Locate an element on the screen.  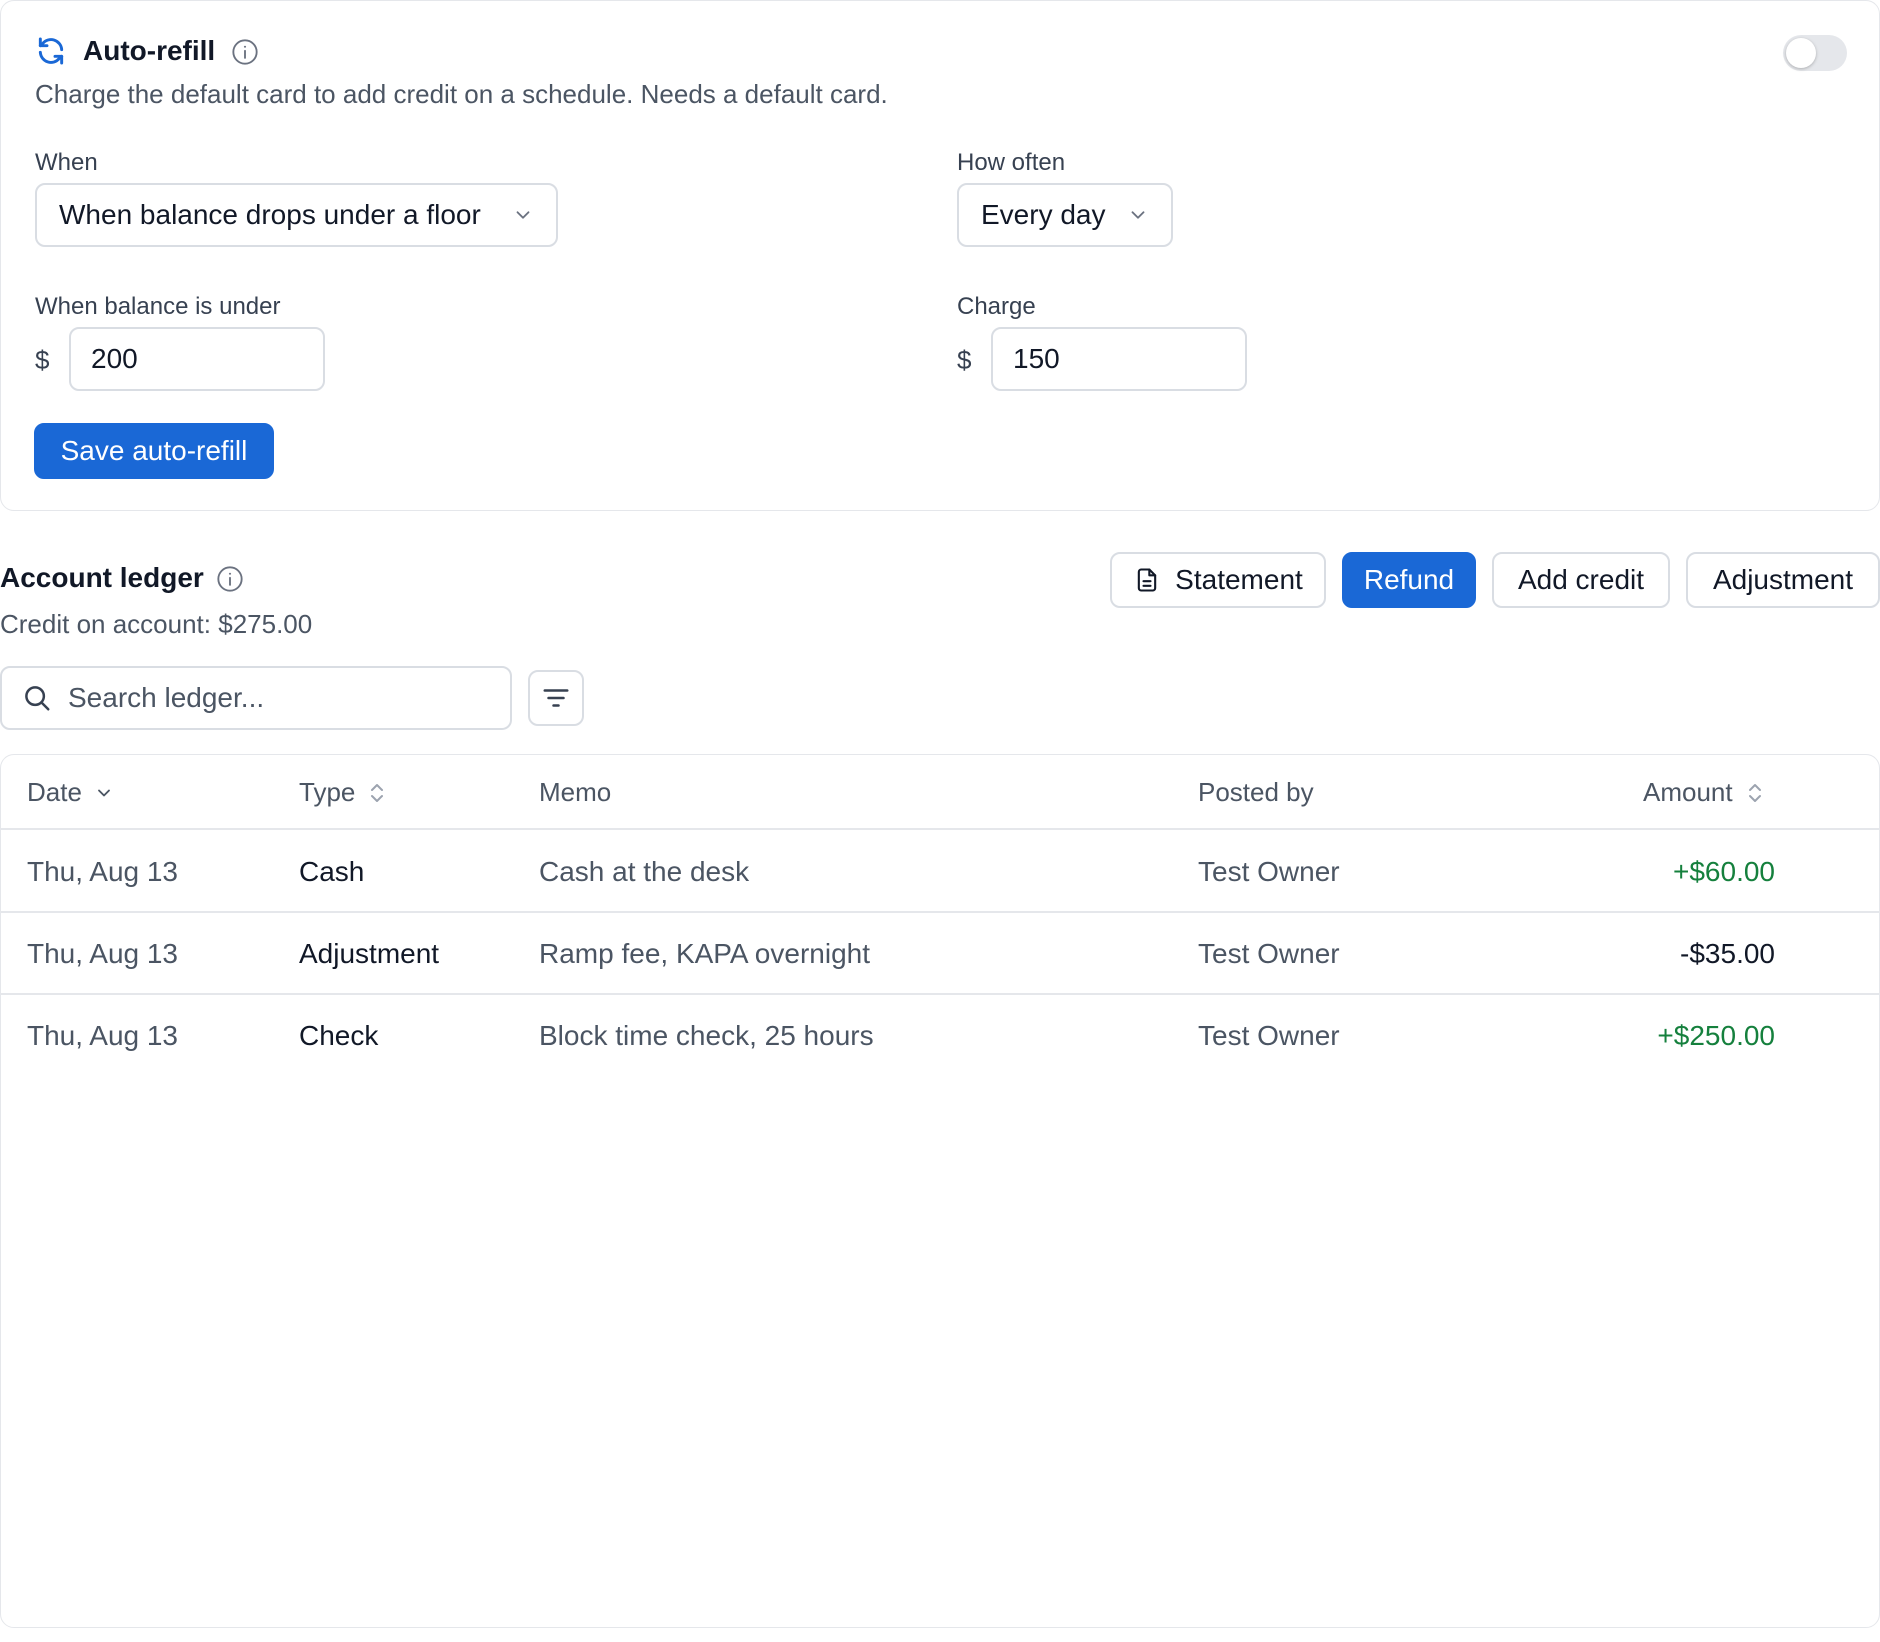
column-date-label: Date is located at coordinates (54, 792).